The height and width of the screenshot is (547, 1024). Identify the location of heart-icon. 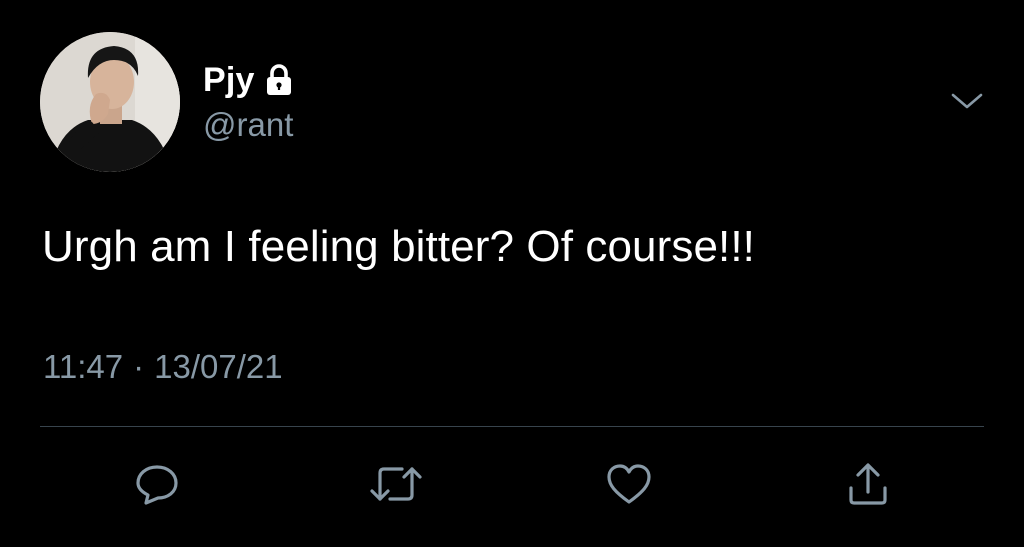
(629, 484).